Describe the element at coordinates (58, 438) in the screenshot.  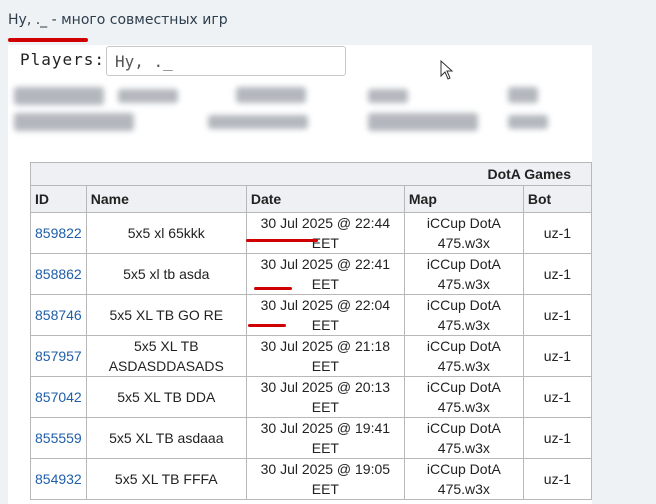
I see `game-id-link: 855559` at that location.